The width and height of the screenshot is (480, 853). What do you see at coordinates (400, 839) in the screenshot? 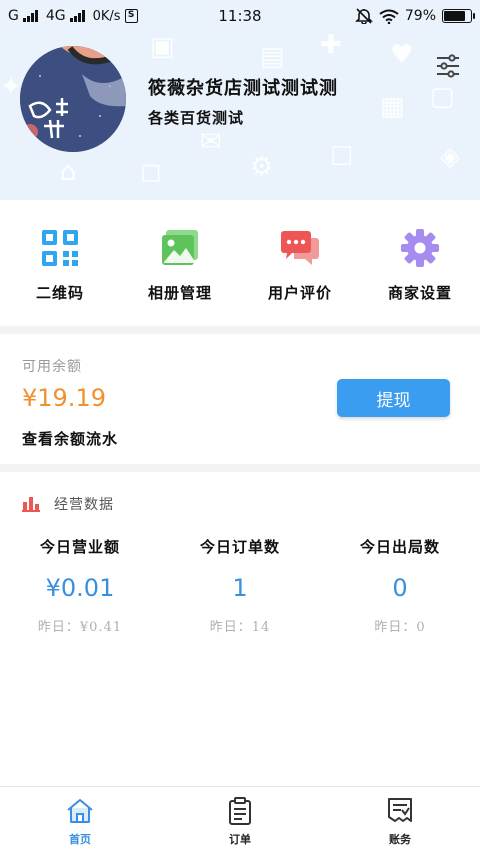
I see `nav-label: 账务` at bounding box center [400, 839].